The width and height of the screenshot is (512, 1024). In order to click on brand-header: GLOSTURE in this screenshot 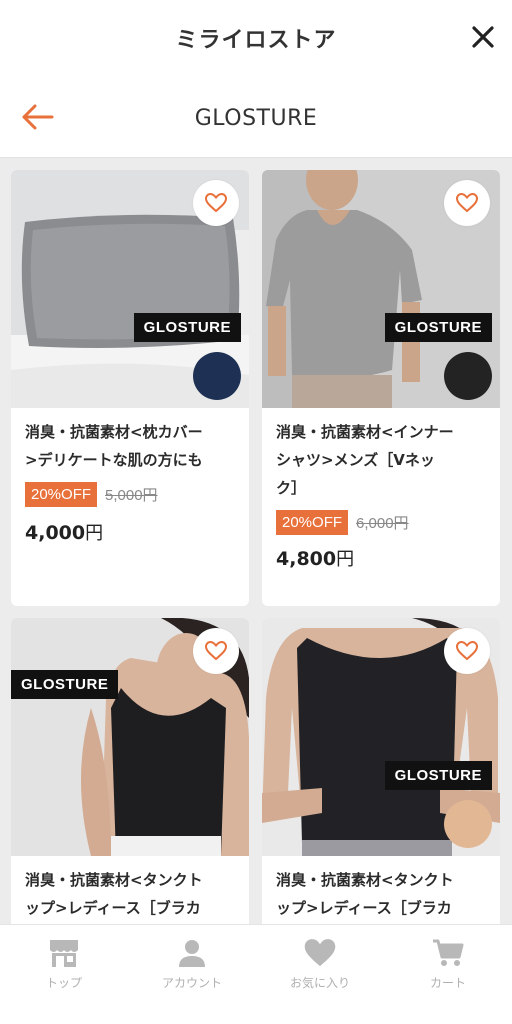, I will do `click(256, 119)`.